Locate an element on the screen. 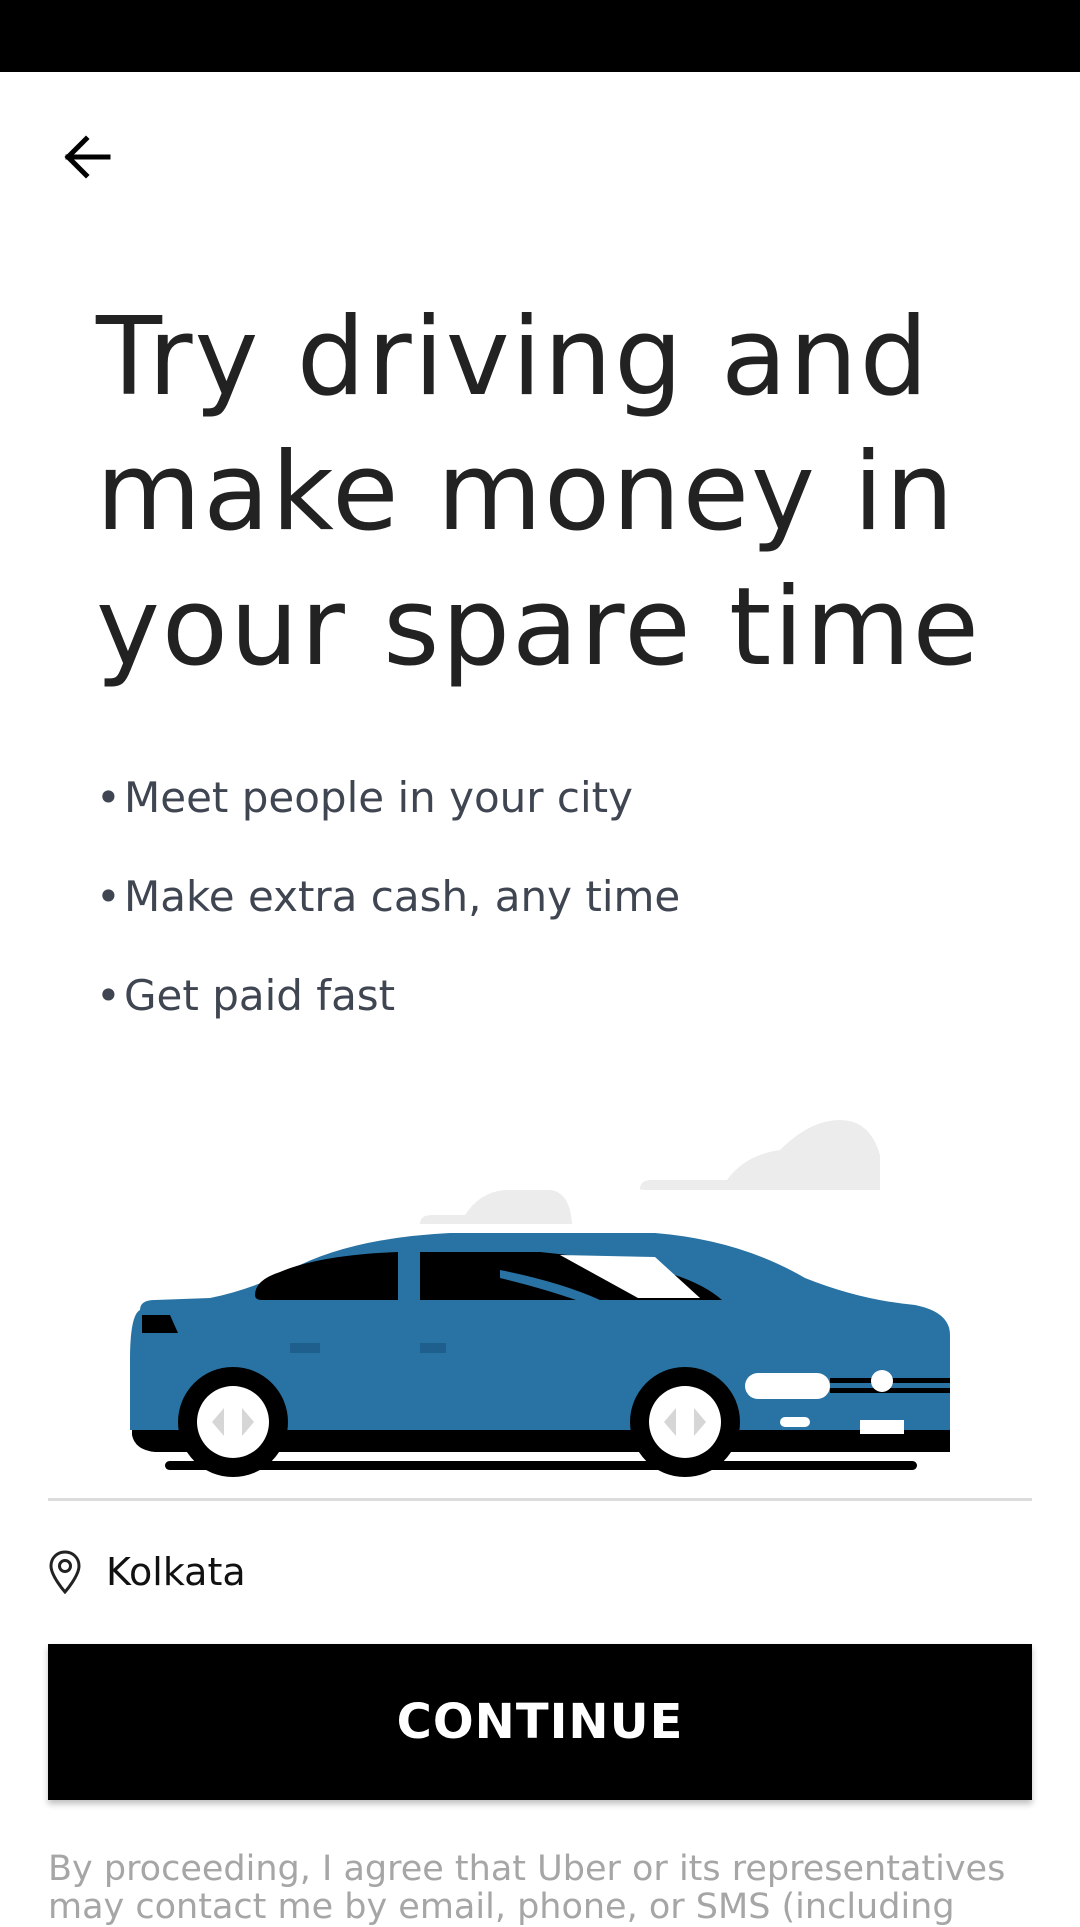  list-item: •Meet people in your city is located at coordinates (388, 797).